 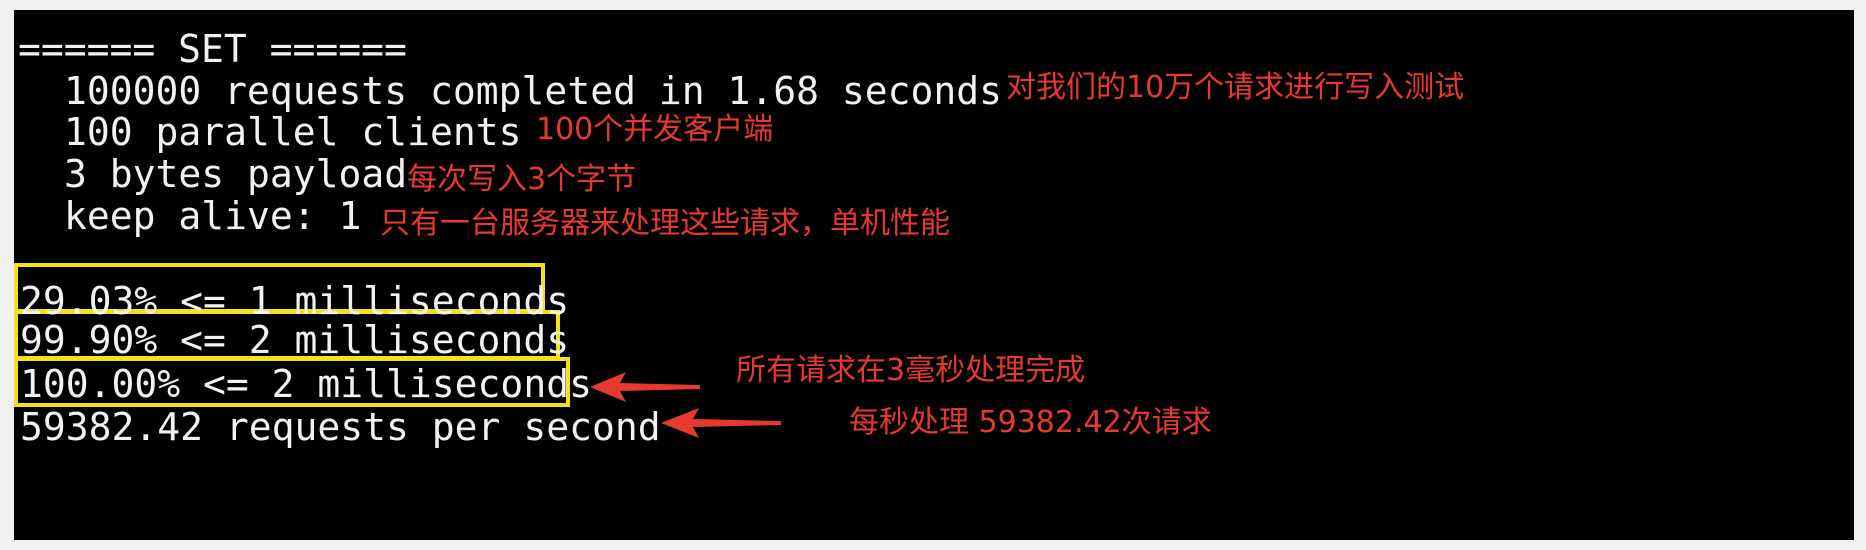 I want to click on clients-annotation: 100个并发客户端, so click(x=655, y=129).